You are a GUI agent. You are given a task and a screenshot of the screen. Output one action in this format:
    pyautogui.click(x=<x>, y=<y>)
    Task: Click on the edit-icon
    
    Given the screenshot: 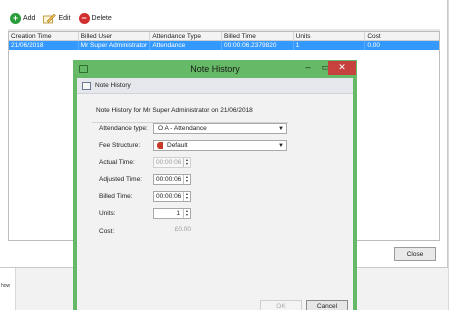 What is the action you would take?
    pyautogui.click(x=50, y=18)
    